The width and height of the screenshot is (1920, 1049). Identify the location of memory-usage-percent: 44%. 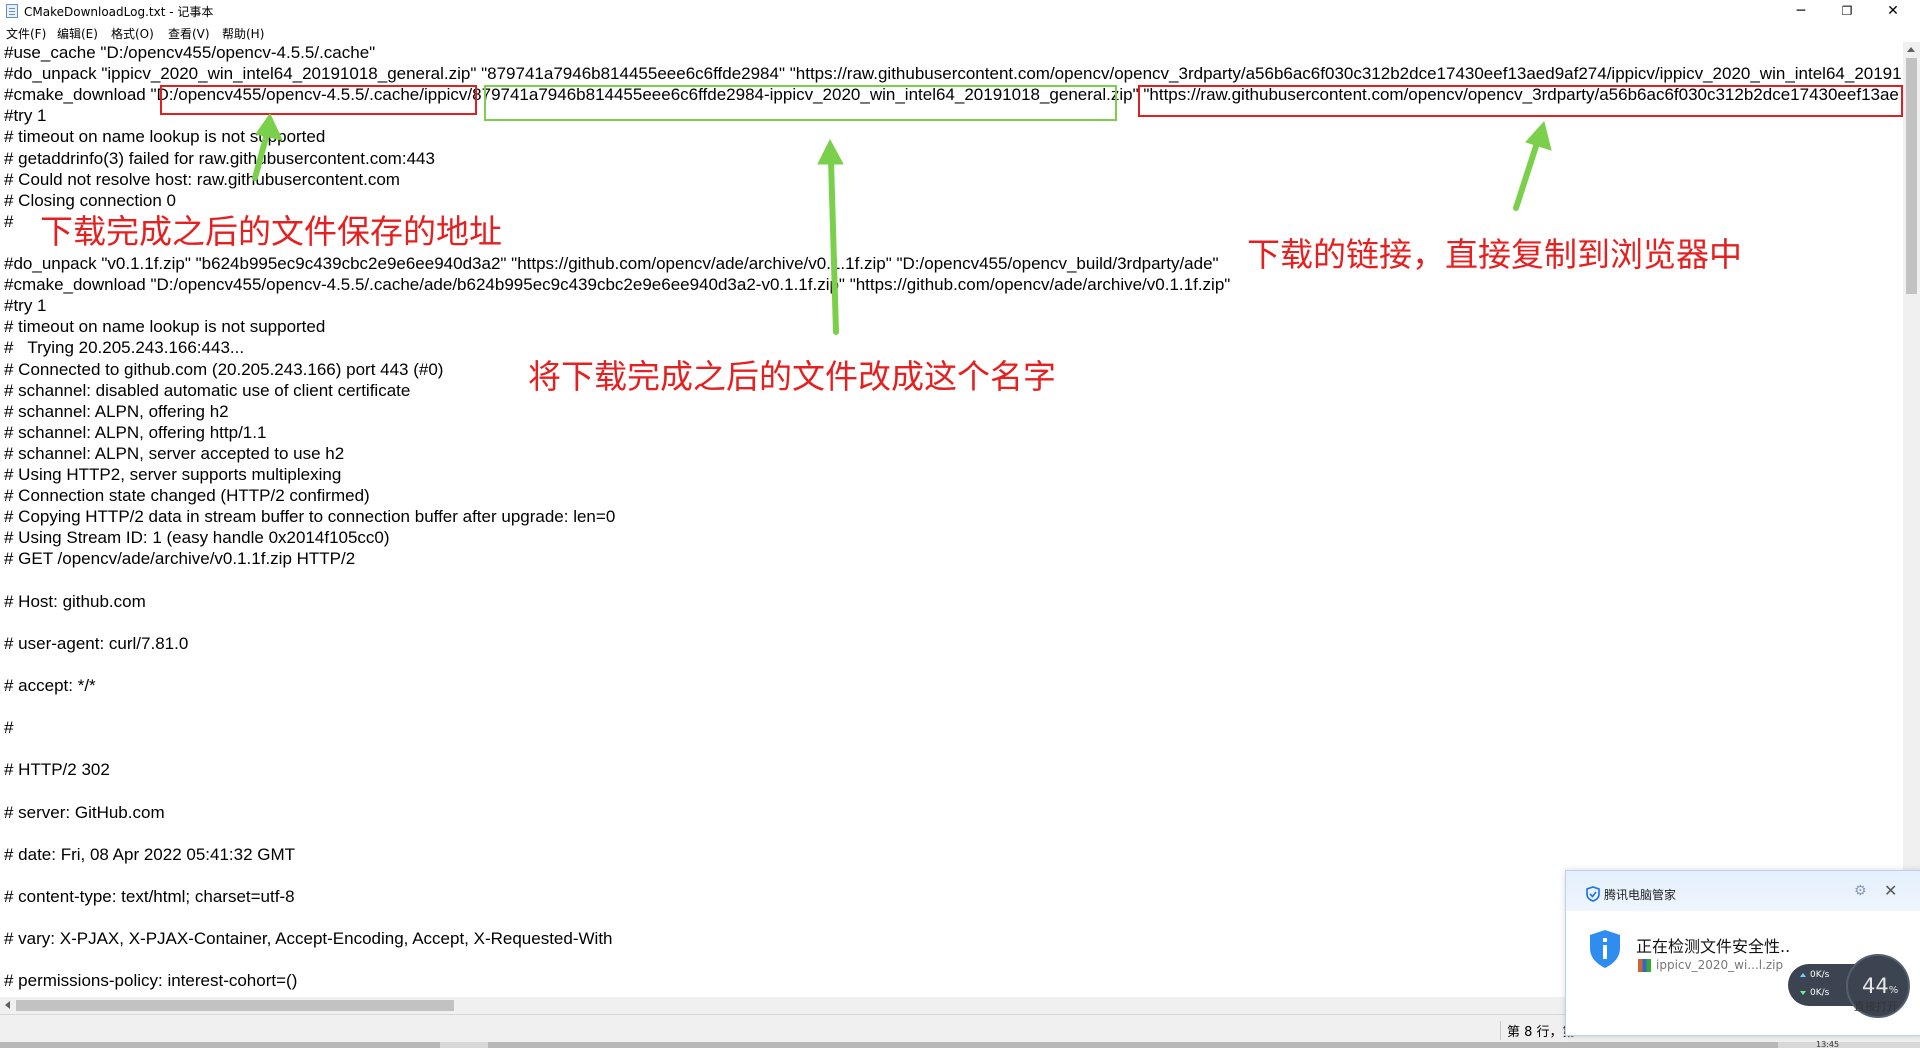
(1880, 986).